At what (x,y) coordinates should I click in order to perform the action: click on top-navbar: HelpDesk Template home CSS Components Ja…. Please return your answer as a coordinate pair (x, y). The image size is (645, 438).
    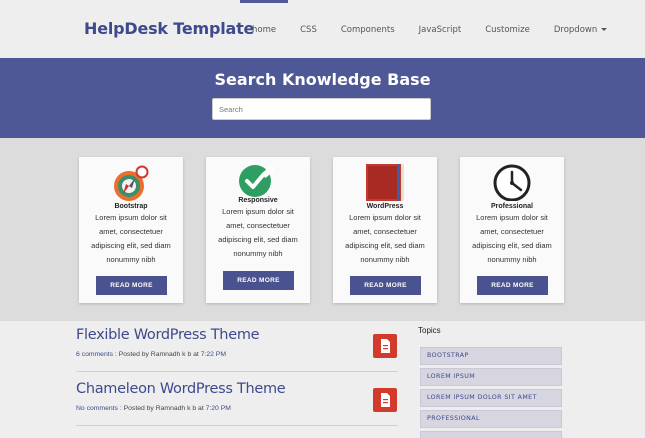
    Looking at the image, I should click on (322, 29).